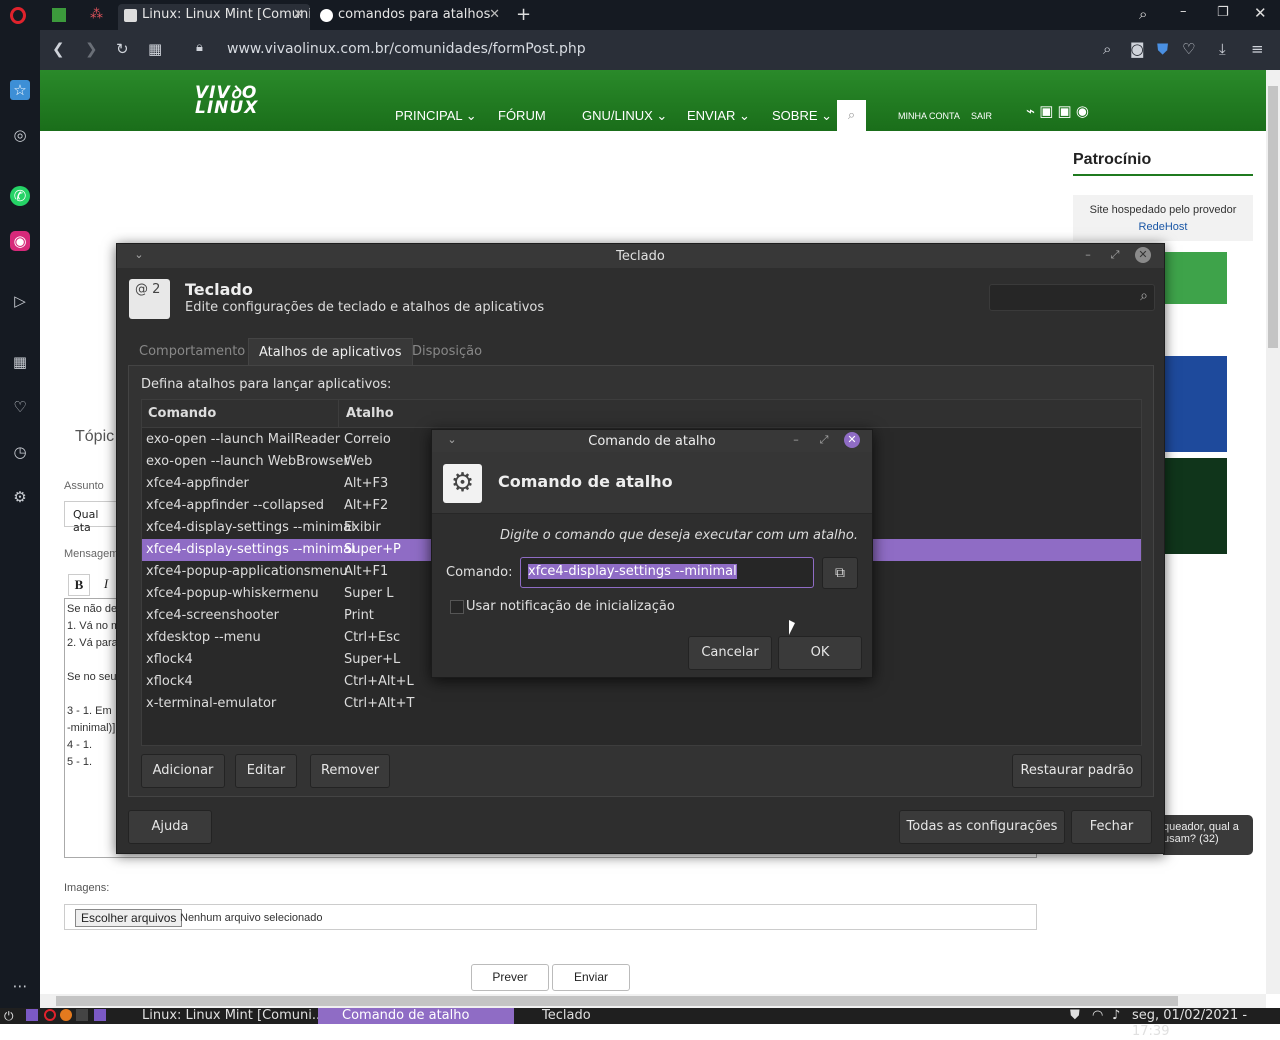 This screenshot has width=1280, height=1040. Describe the element at coordinates (1206, 1024) in the screenshot. I see `clock: seg, 01/02/2021 - 17:39` at that location.